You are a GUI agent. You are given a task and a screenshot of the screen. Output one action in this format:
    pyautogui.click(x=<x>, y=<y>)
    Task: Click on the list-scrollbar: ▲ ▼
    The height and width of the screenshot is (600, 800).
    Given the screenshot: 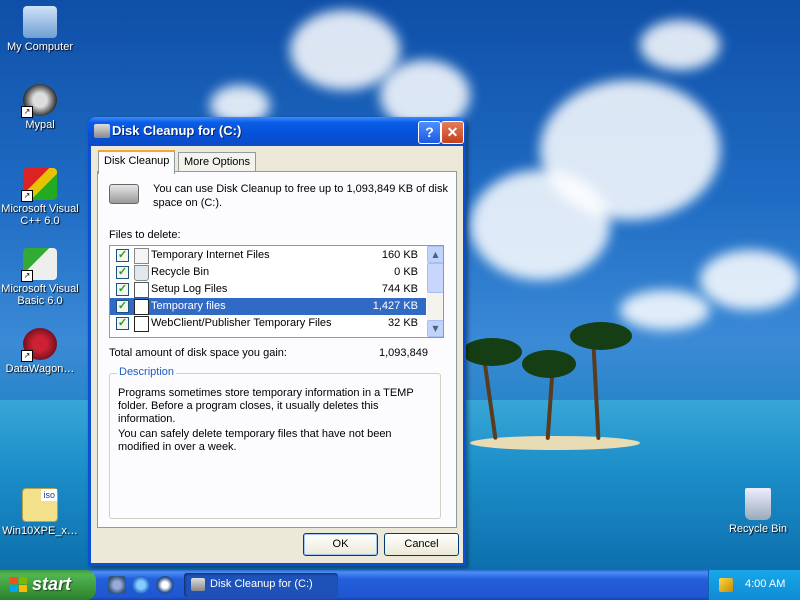 What is the action you would take?
    pyautogui.click(x=435, y=291)
    